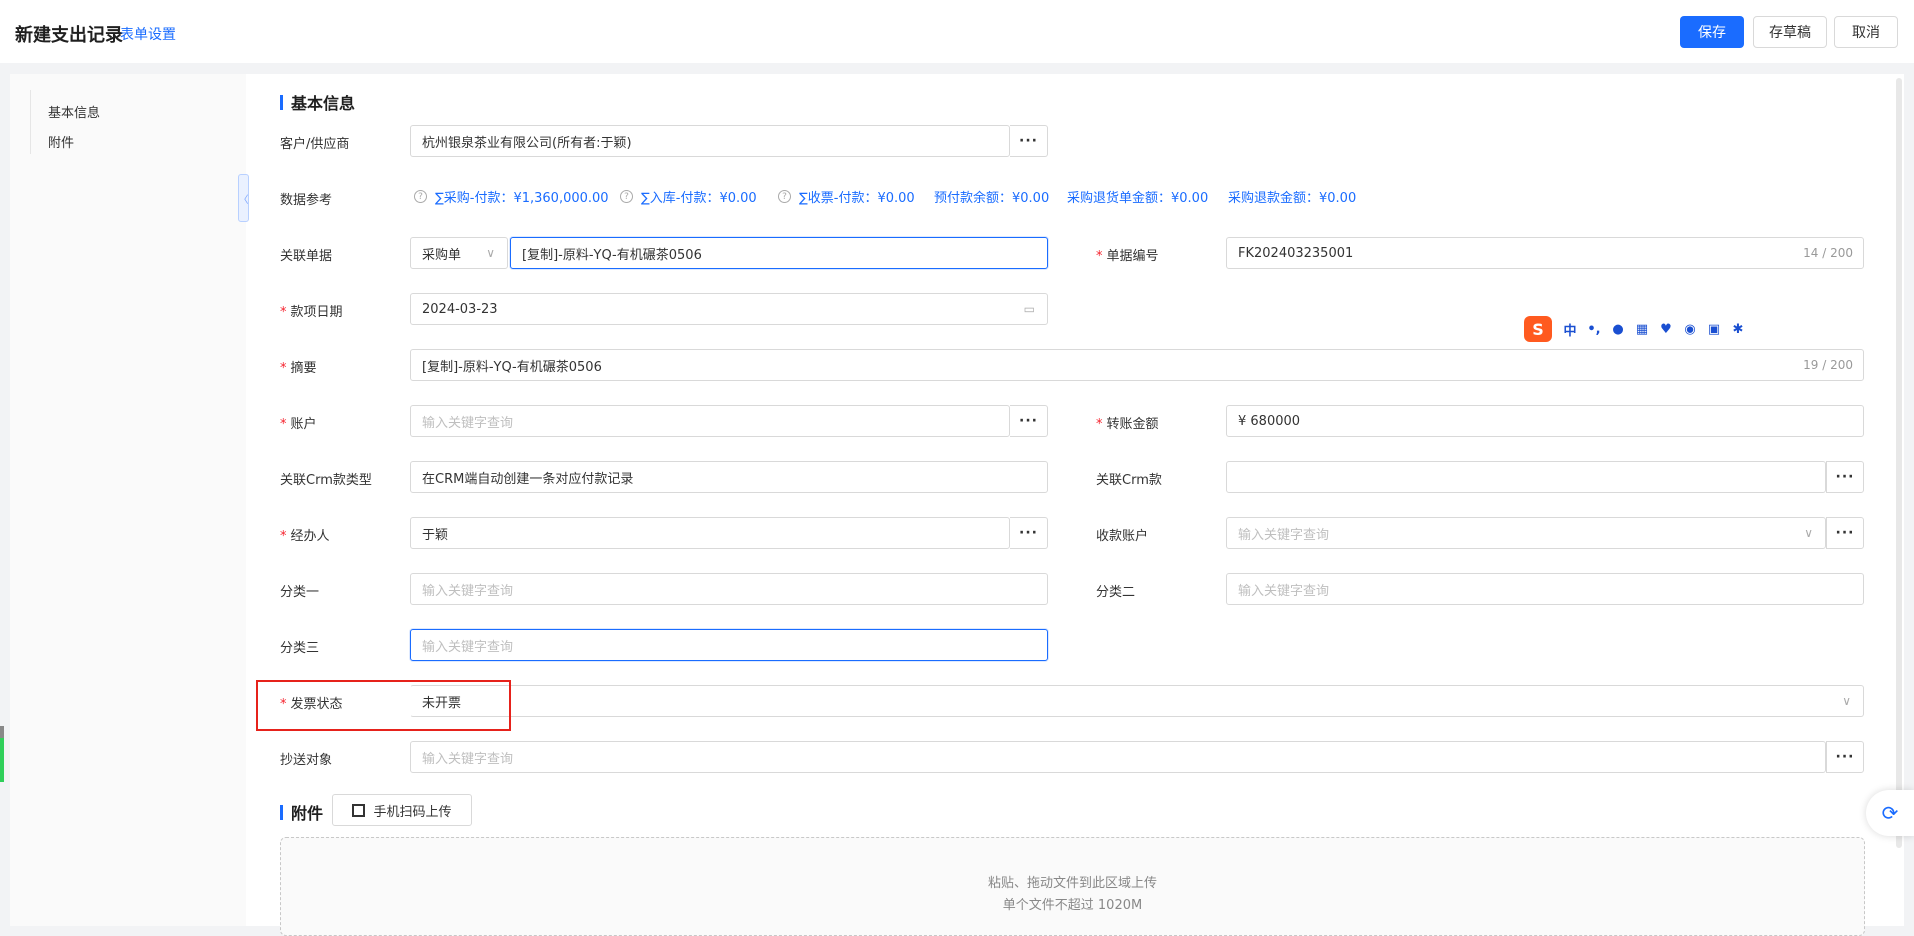 Image resolution: width=1914 pixels, height=936 pixels. I want to click on keyboard-icon: ▦, so click(1642, 329).